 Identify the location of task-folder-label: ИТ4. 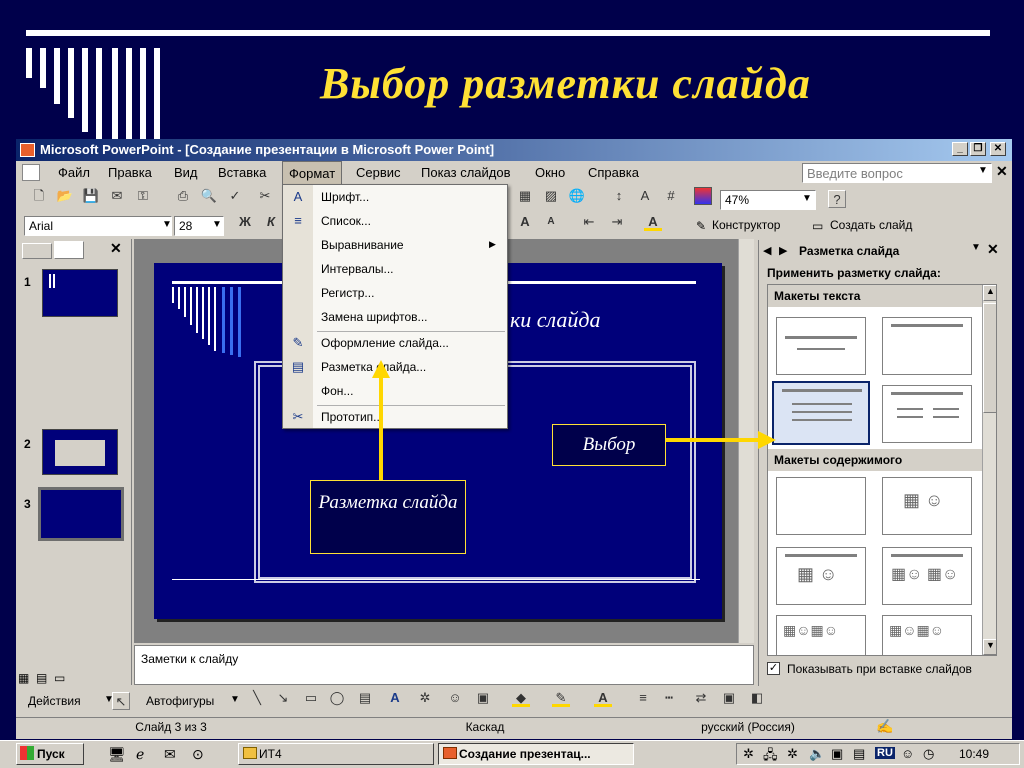
(270, 754).